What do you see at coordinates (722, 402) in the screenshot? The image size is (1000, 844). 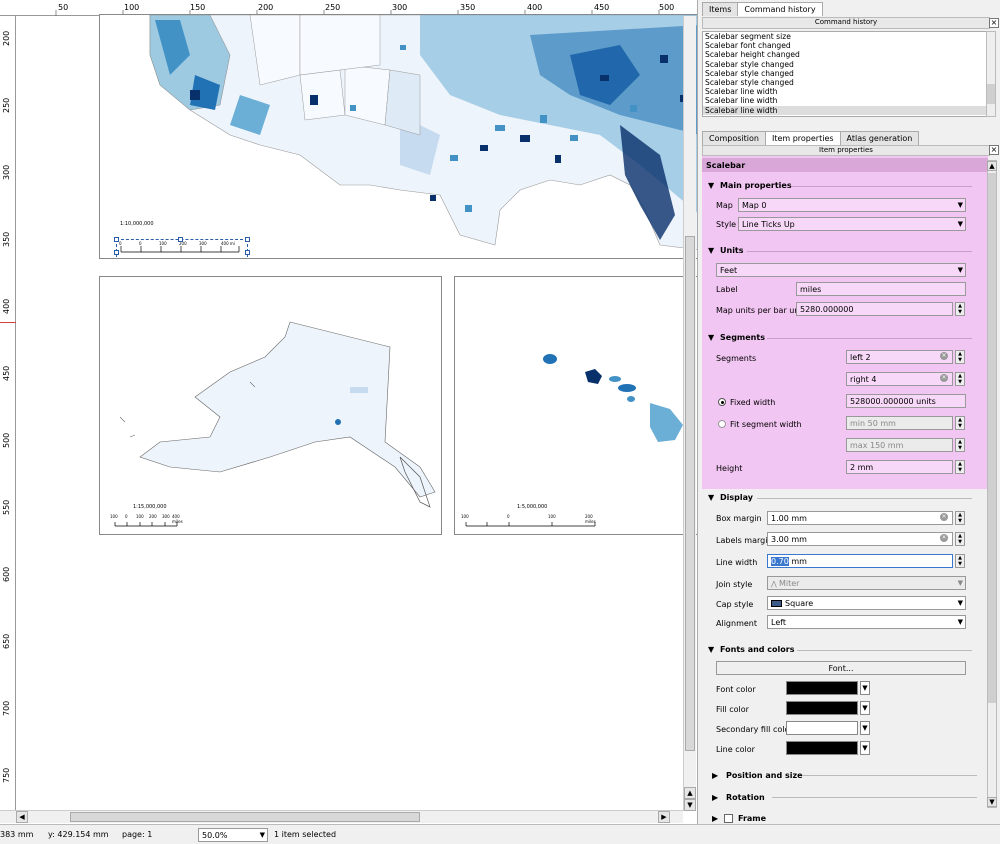 I see `fixed-width-radio` at bounding box center [722, 402].